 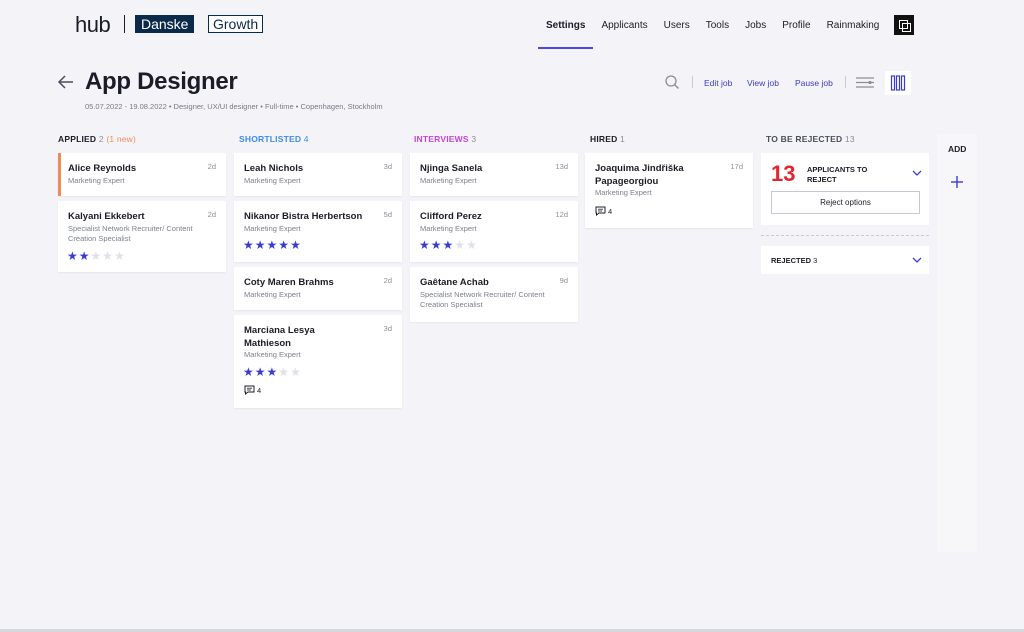 I want to click on nav-rainmaking: Rainmaking, so click(x=853, y=25).